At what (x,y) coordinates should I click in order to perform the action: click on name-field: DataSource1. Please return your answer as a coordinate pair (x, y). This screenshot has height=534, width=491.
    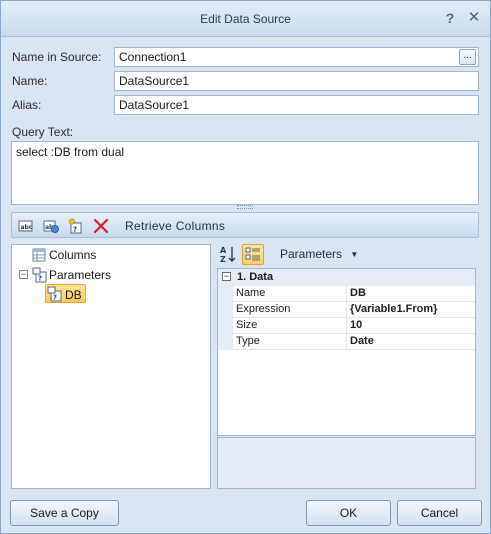
    Looking at the image, I should click on (296, 81).